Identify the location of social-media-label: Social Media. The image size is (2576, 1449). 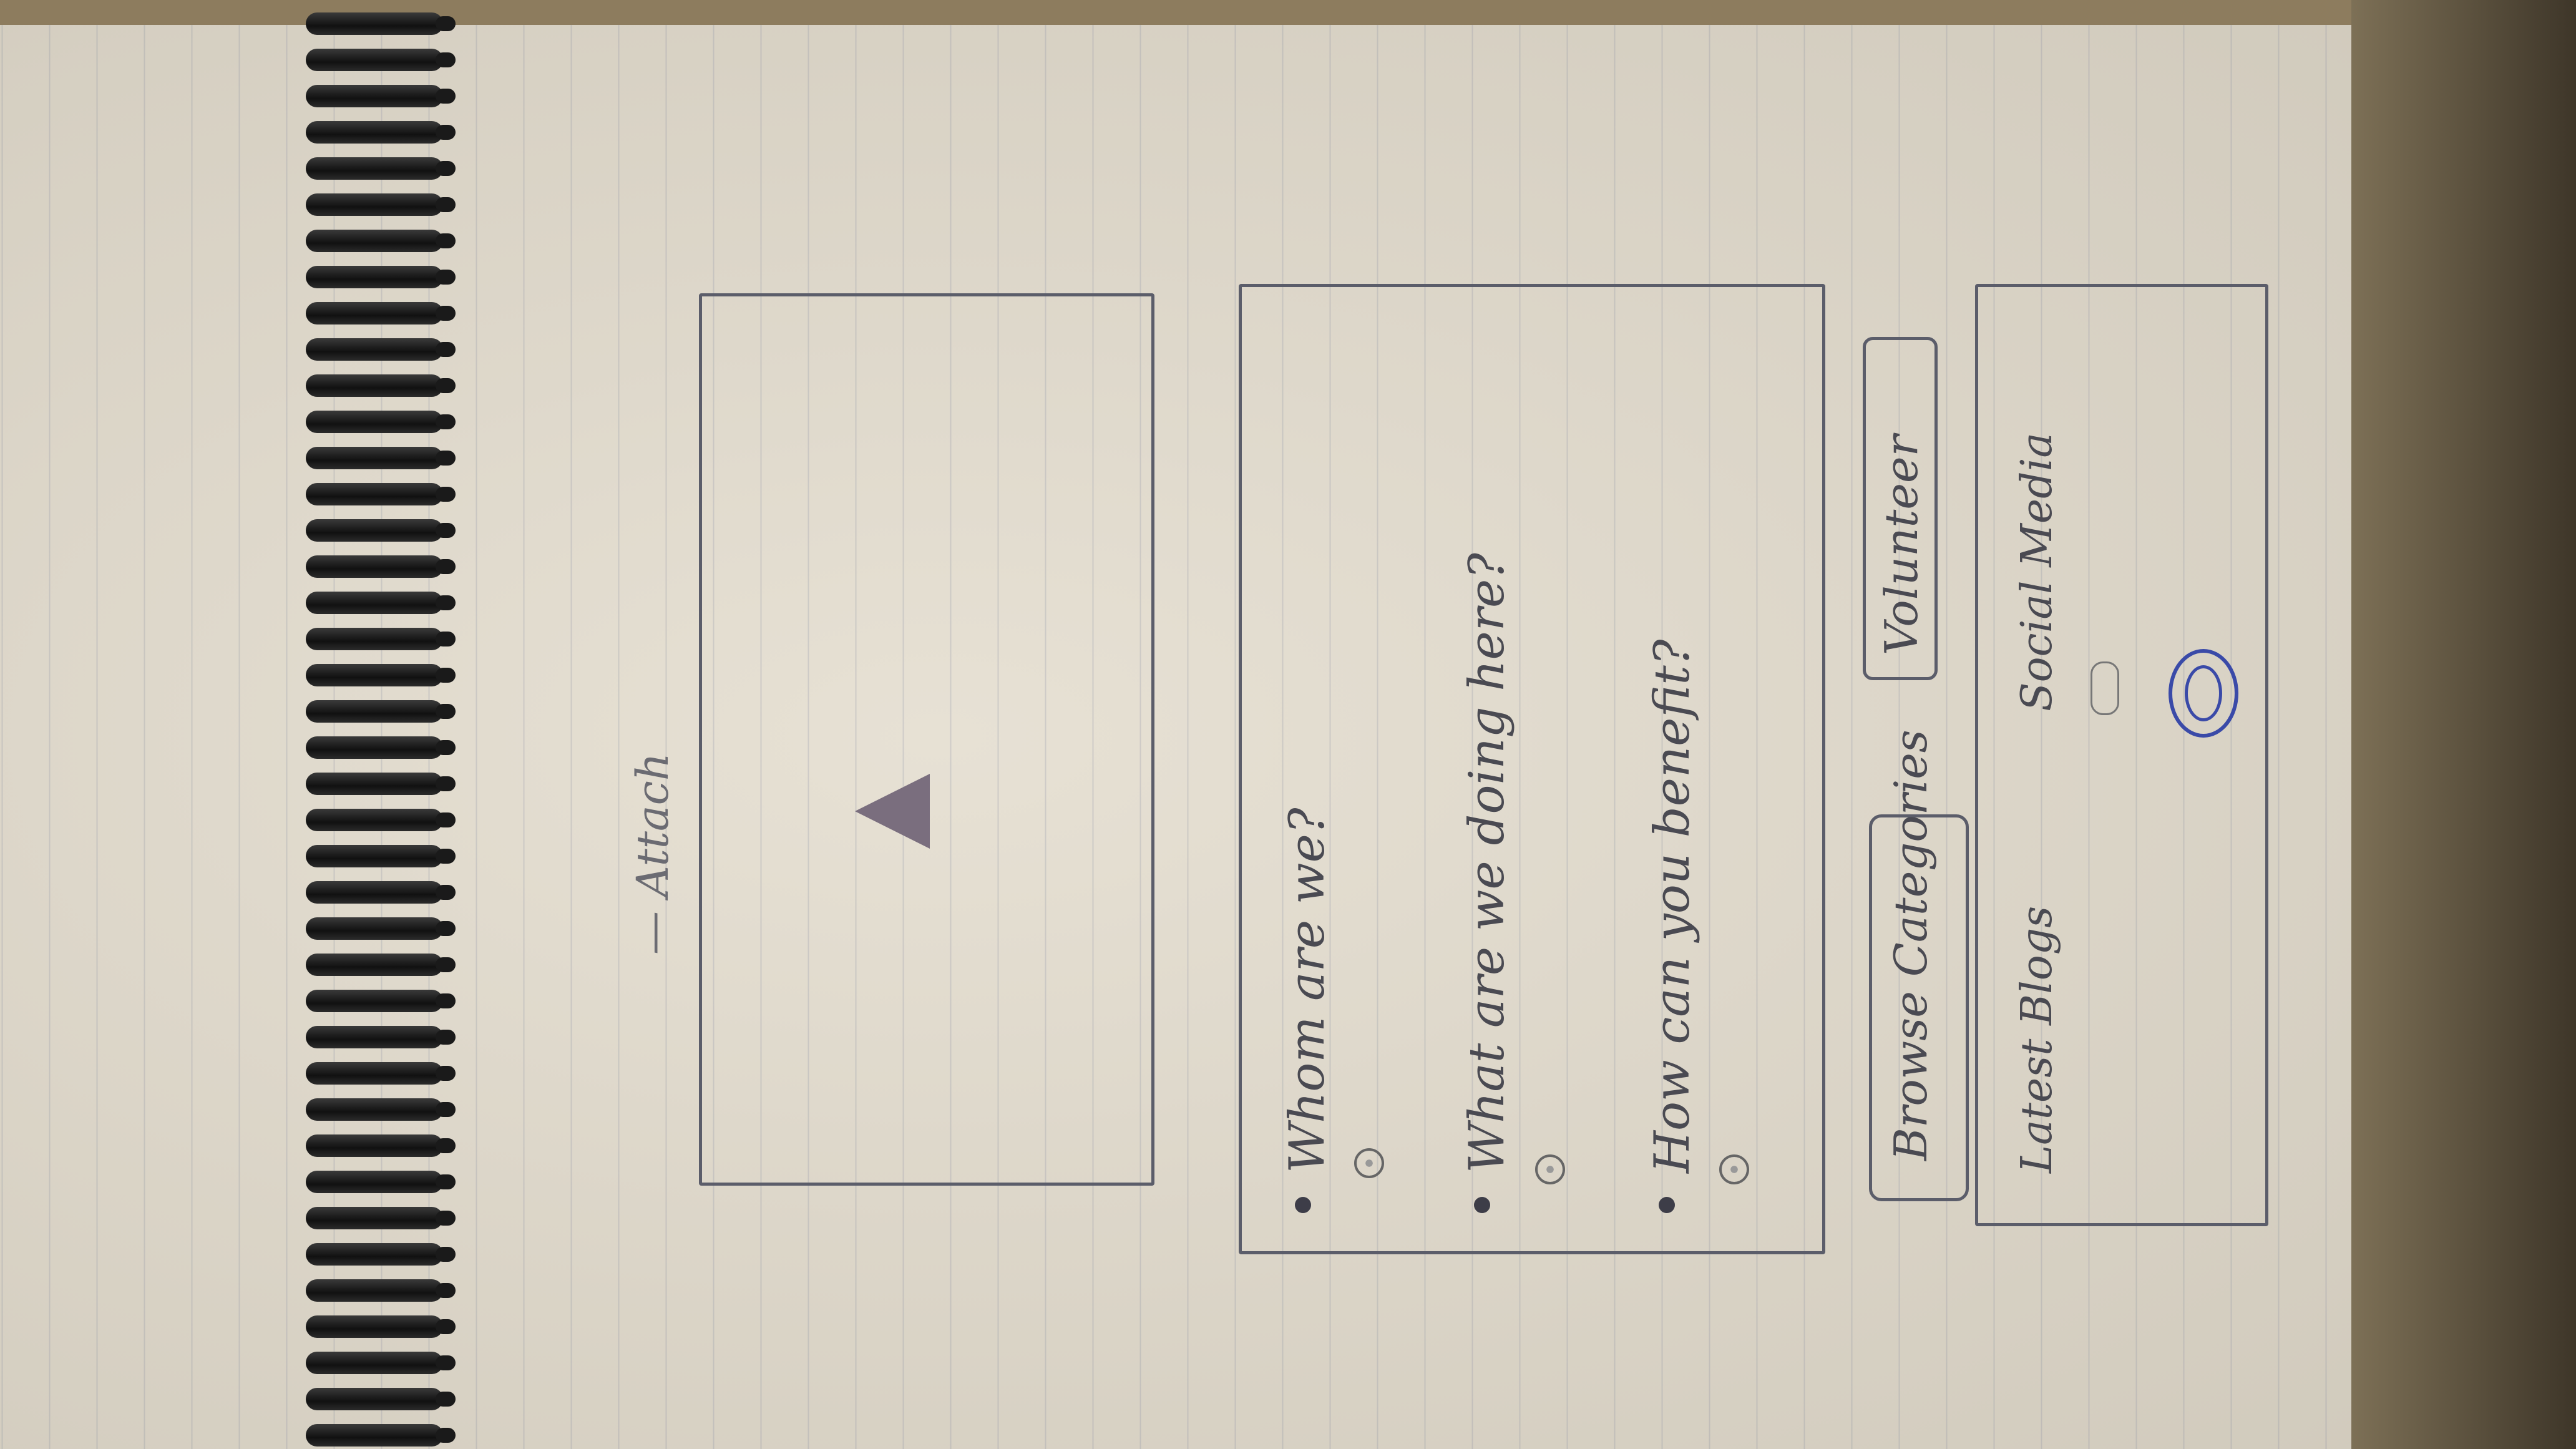
(2037, 571).